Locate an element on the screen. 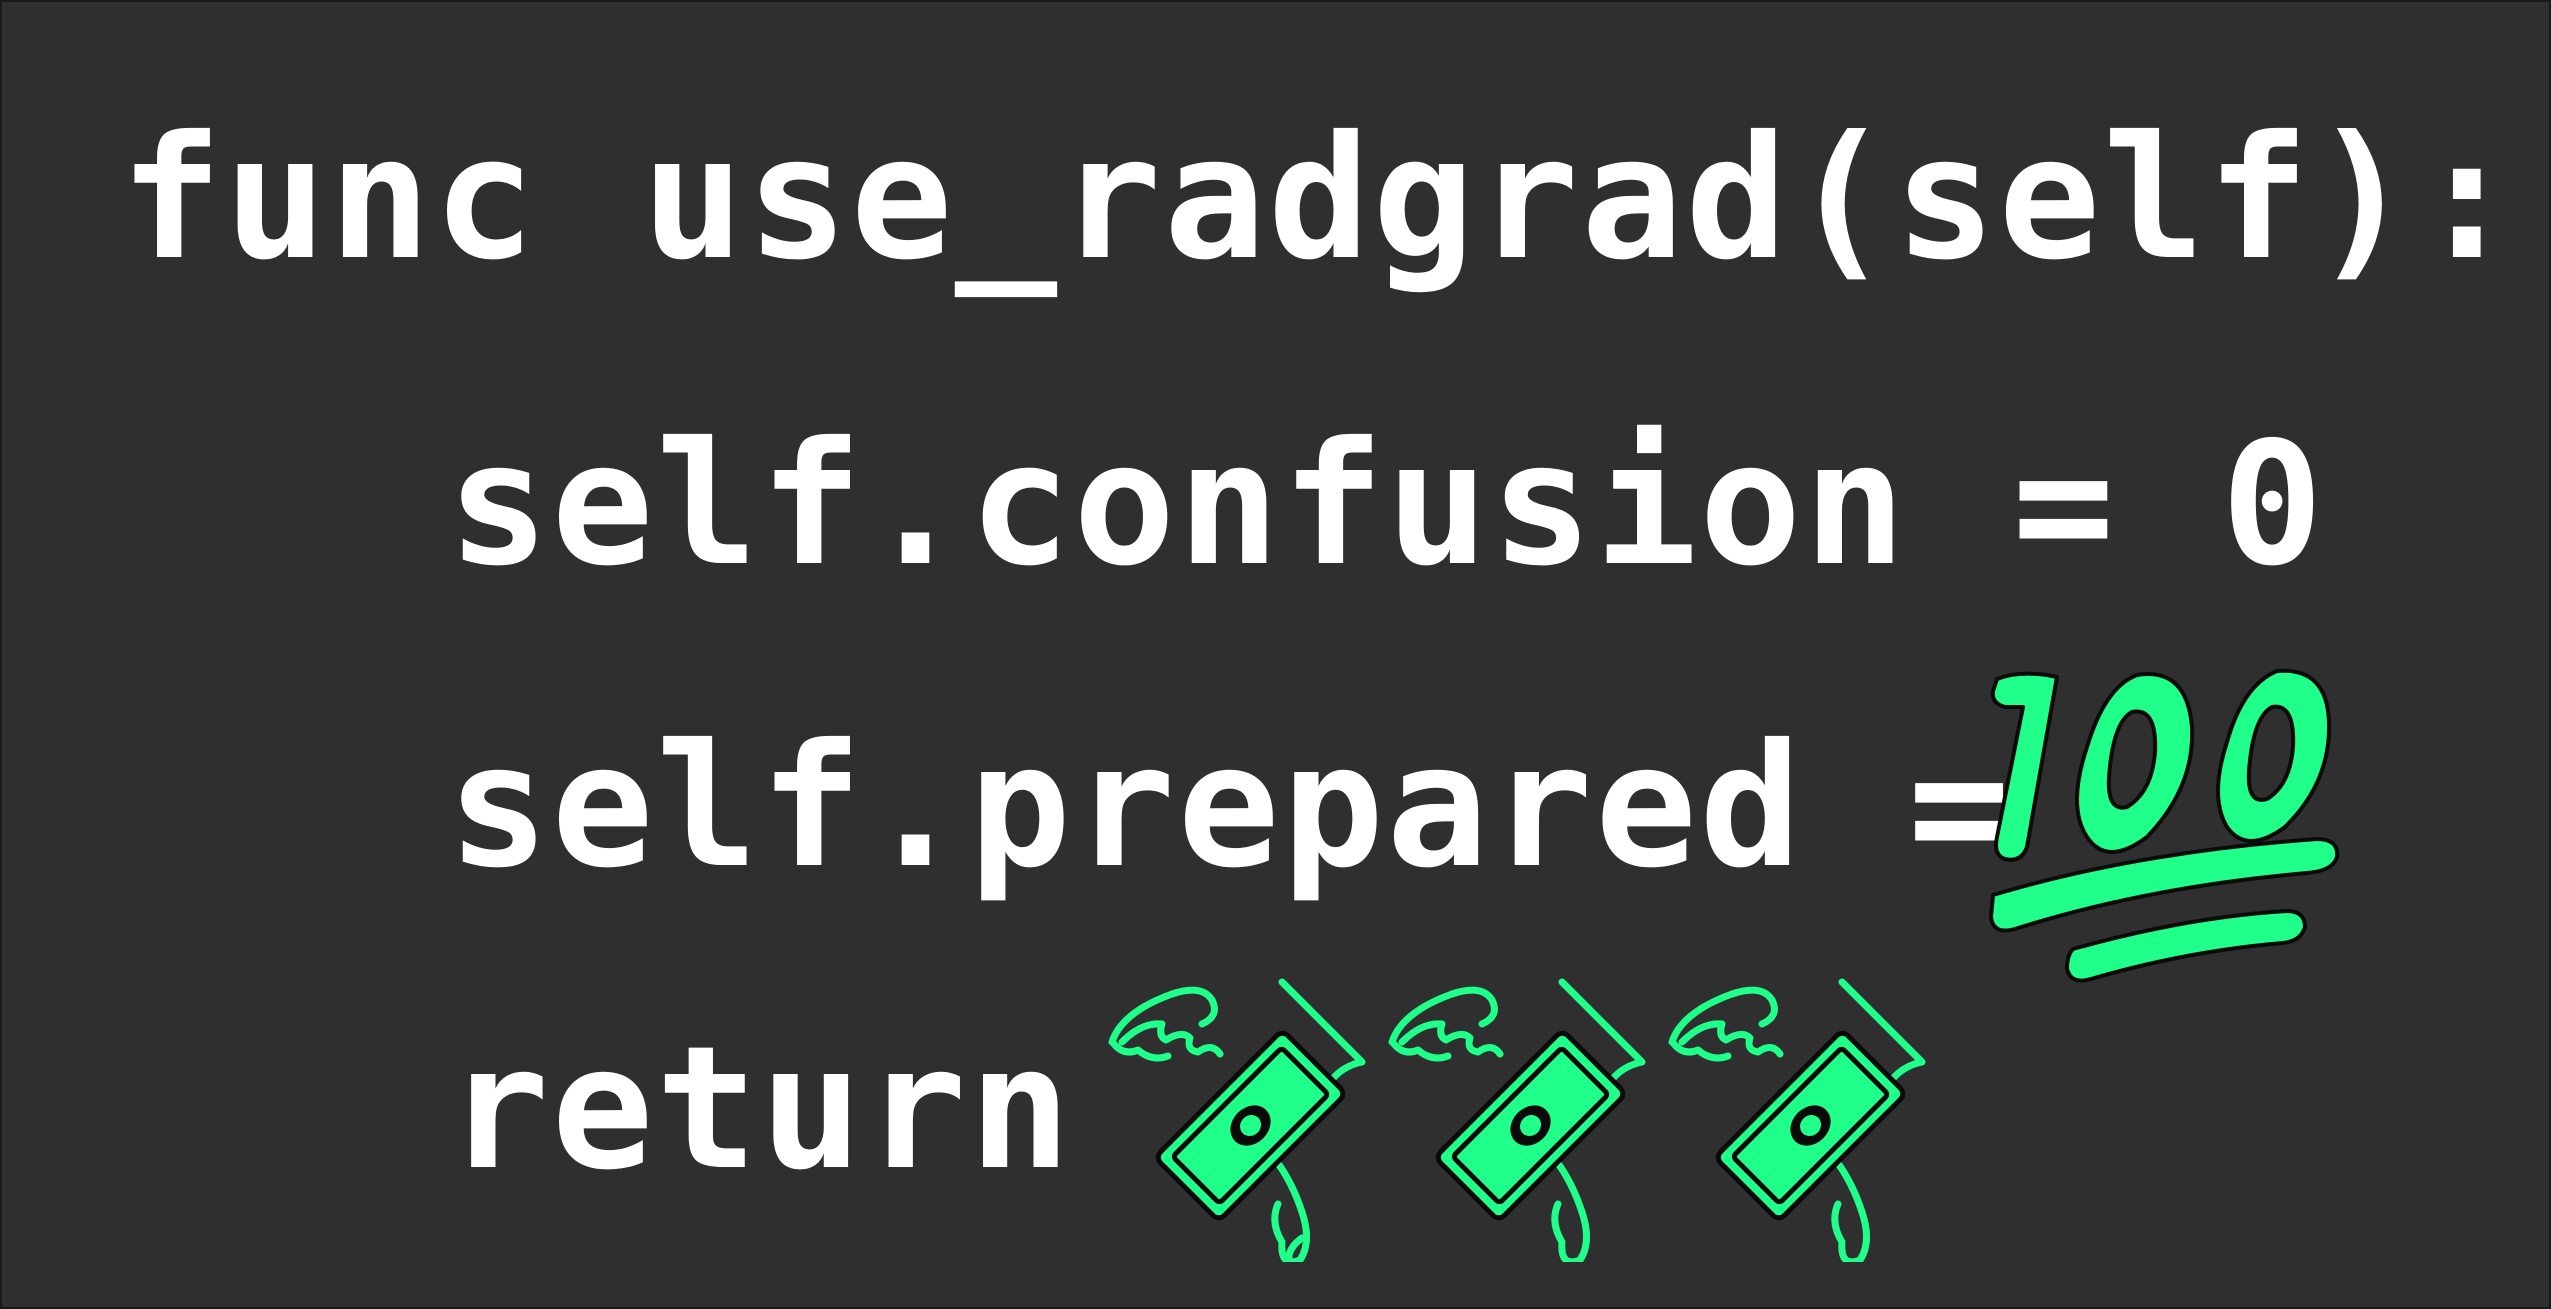  code-line-return: return is located at coordinates (760, 1109).